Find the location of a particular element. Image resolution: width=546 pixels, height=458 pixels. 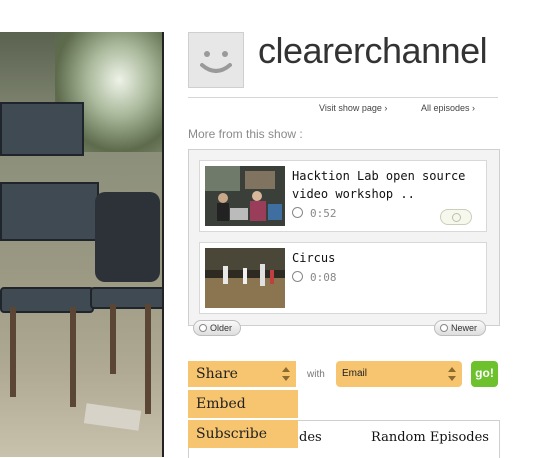

list-item: Circus 0:08 is located at coordinates (343, 278).